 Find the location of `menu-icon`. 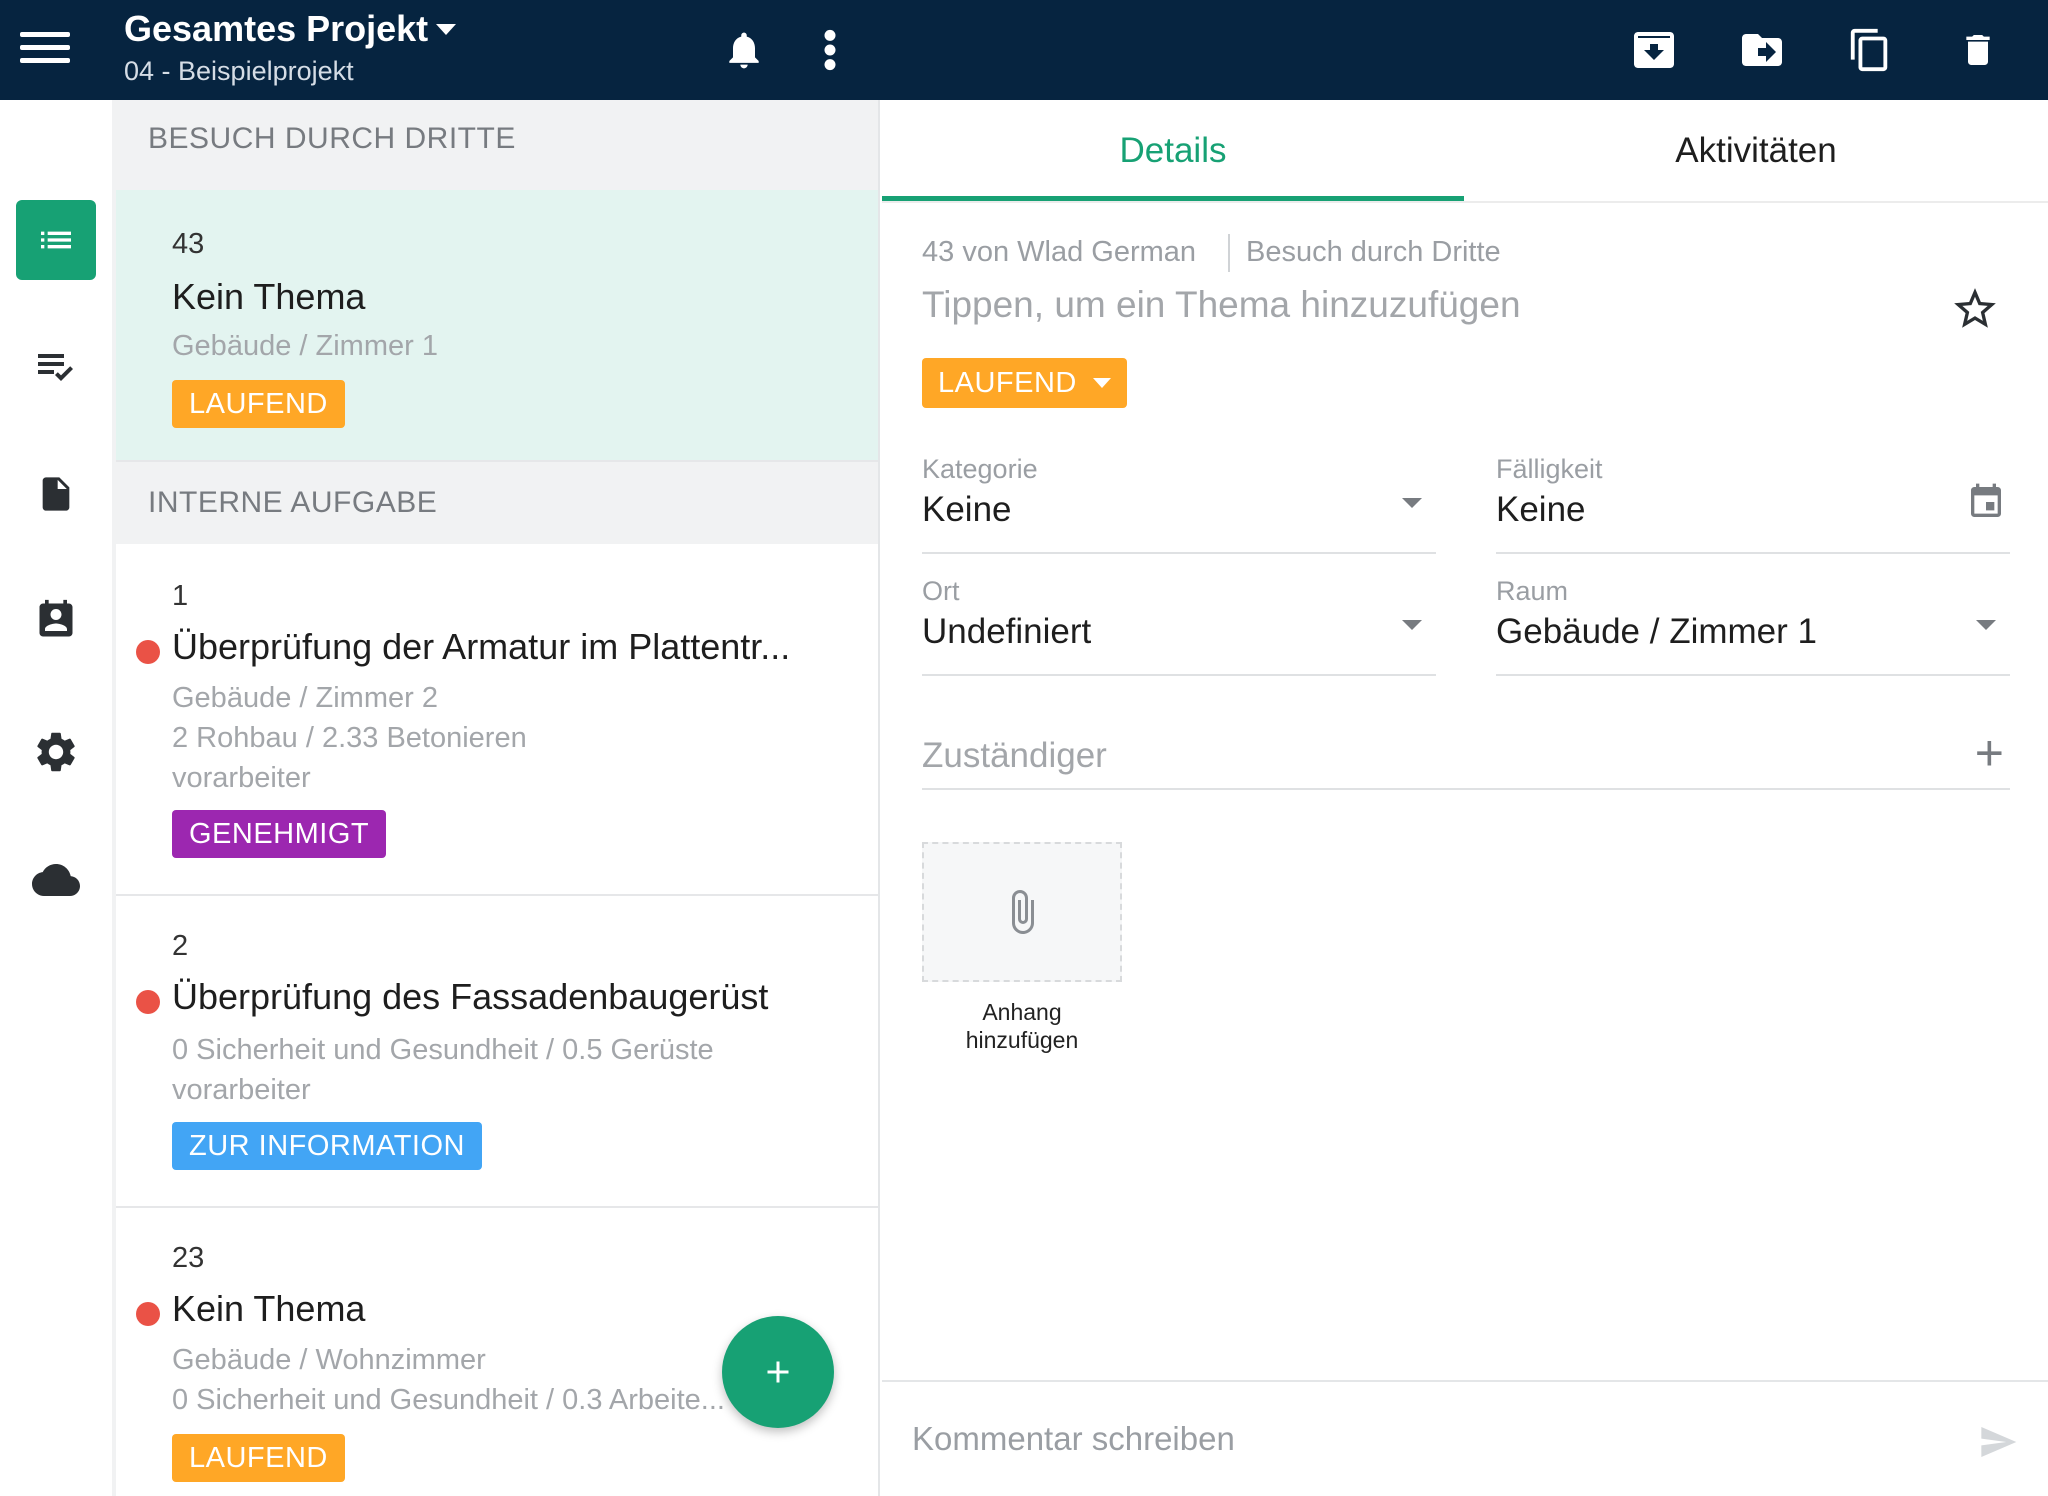

menu-icon is located at coordinates (48, 50).